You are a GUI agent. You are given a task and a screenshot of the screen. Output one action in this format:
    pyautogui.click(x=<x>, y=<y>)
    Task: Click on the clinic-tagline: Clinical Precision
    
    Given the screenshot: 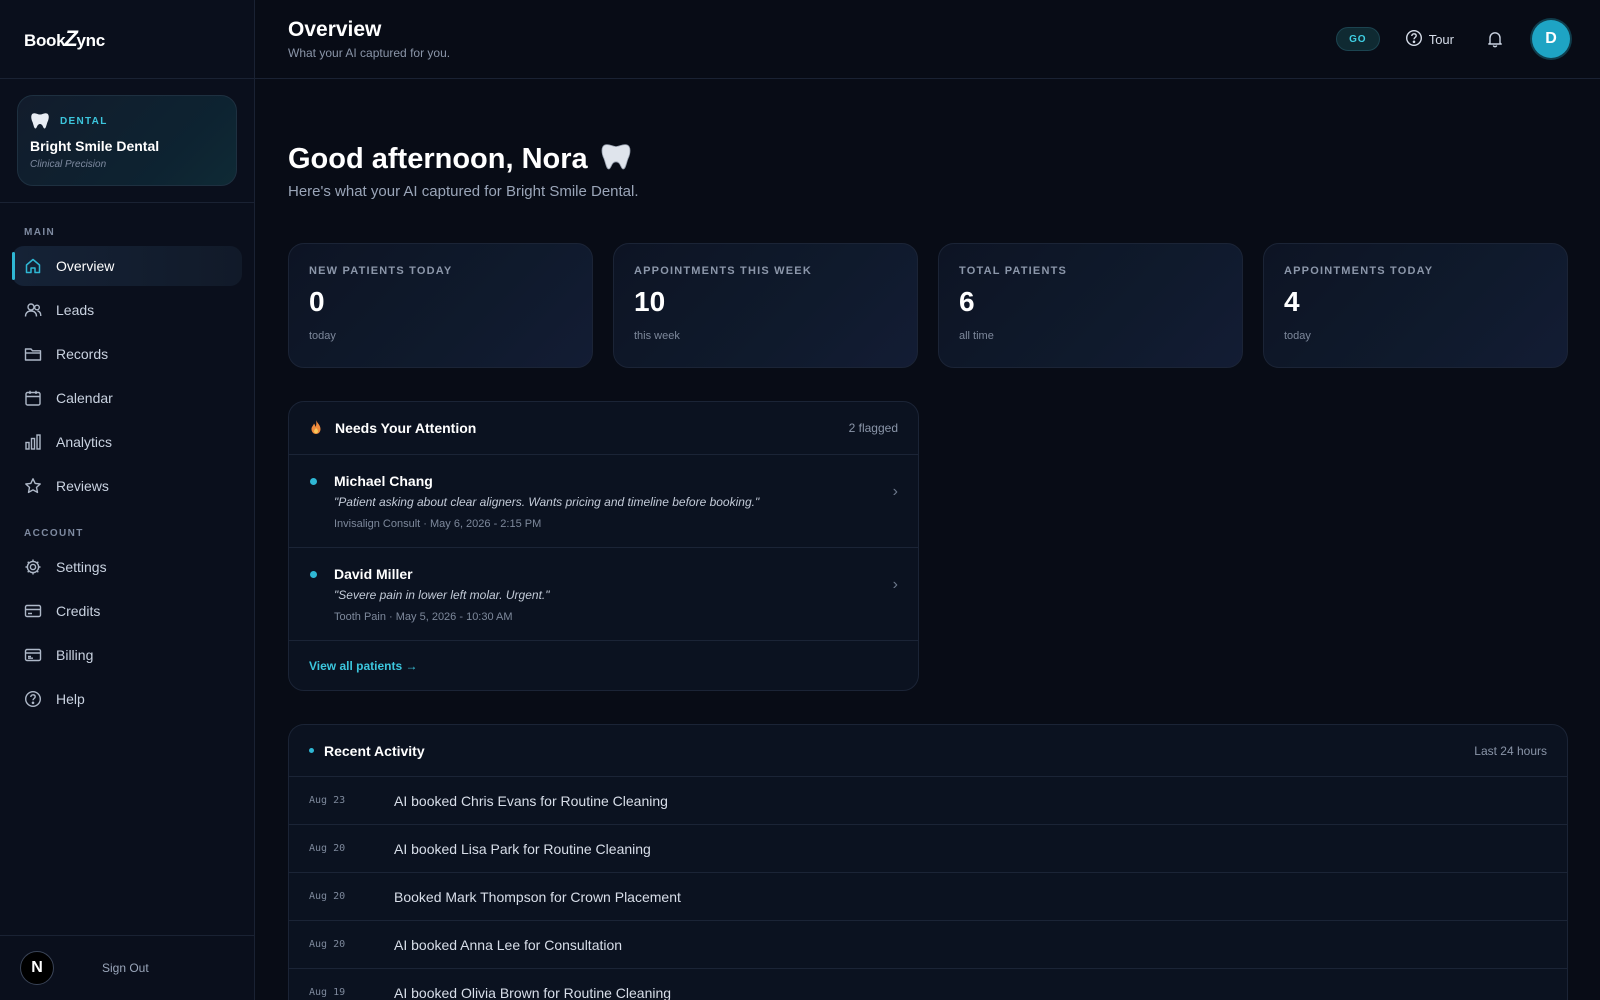 What is the action you would take?
    pyautogui.click(x=68, y=164)
    